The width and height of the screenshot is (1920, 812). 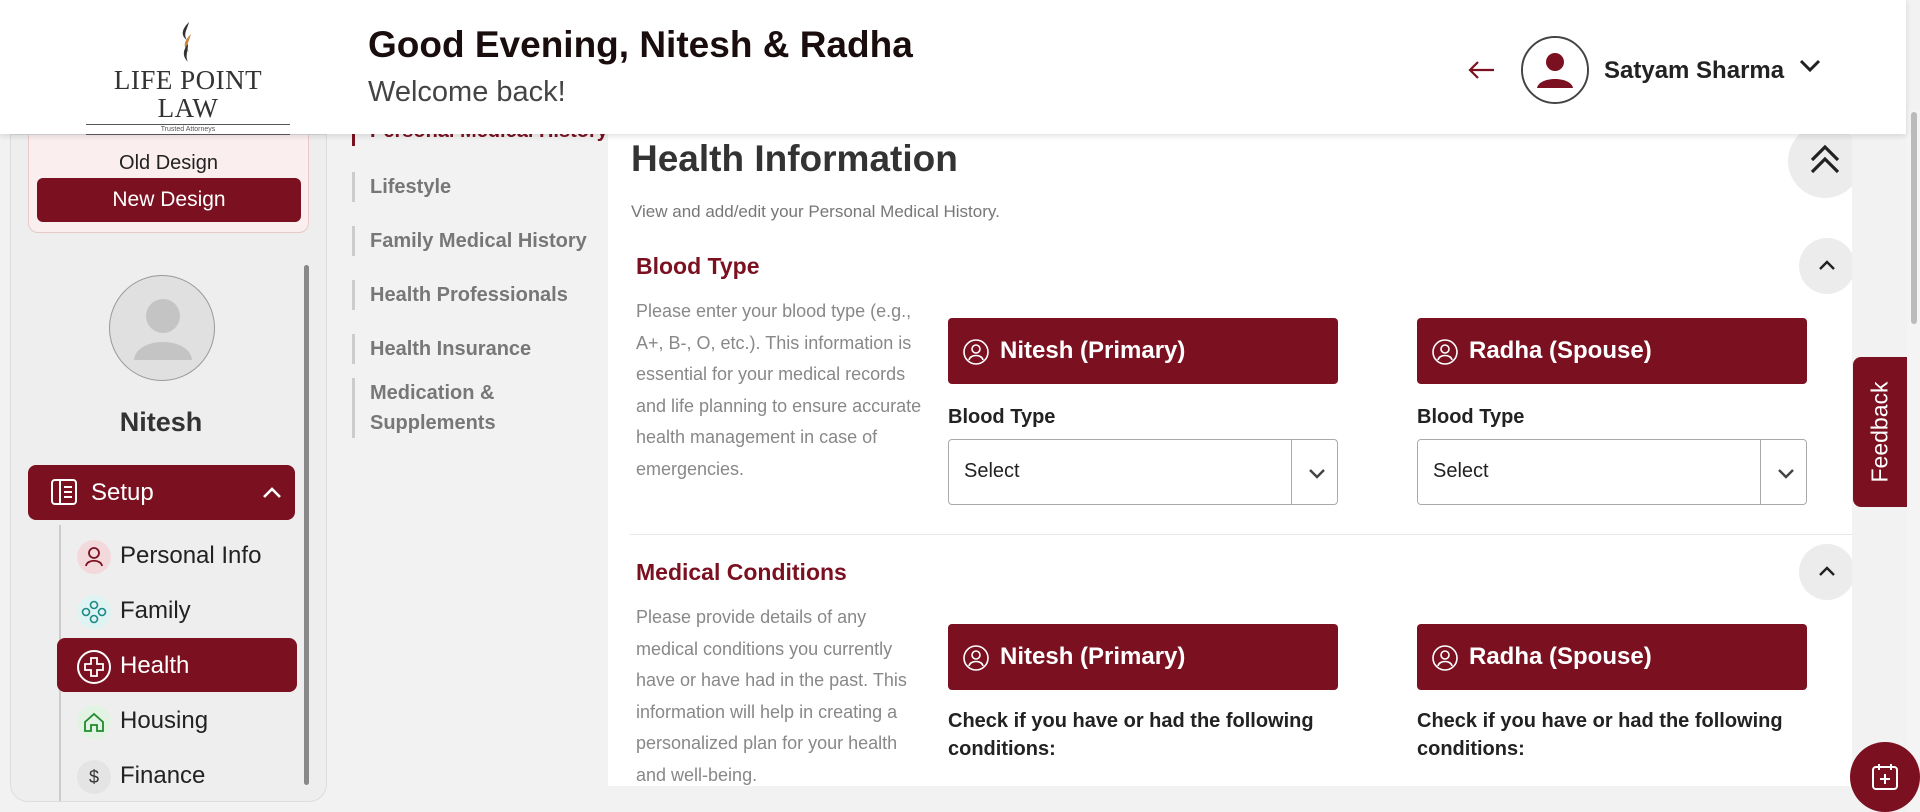 I want to click on feedback-label: Feedback, so click(x=1879, y=432).